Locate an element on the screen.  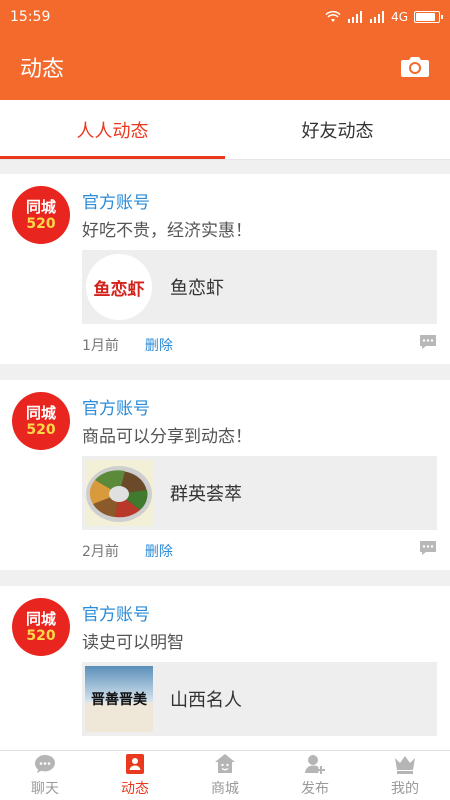
bottom-navigation: 聊天 动态 商城 发布 我的 is located at coordinates (225, 775).